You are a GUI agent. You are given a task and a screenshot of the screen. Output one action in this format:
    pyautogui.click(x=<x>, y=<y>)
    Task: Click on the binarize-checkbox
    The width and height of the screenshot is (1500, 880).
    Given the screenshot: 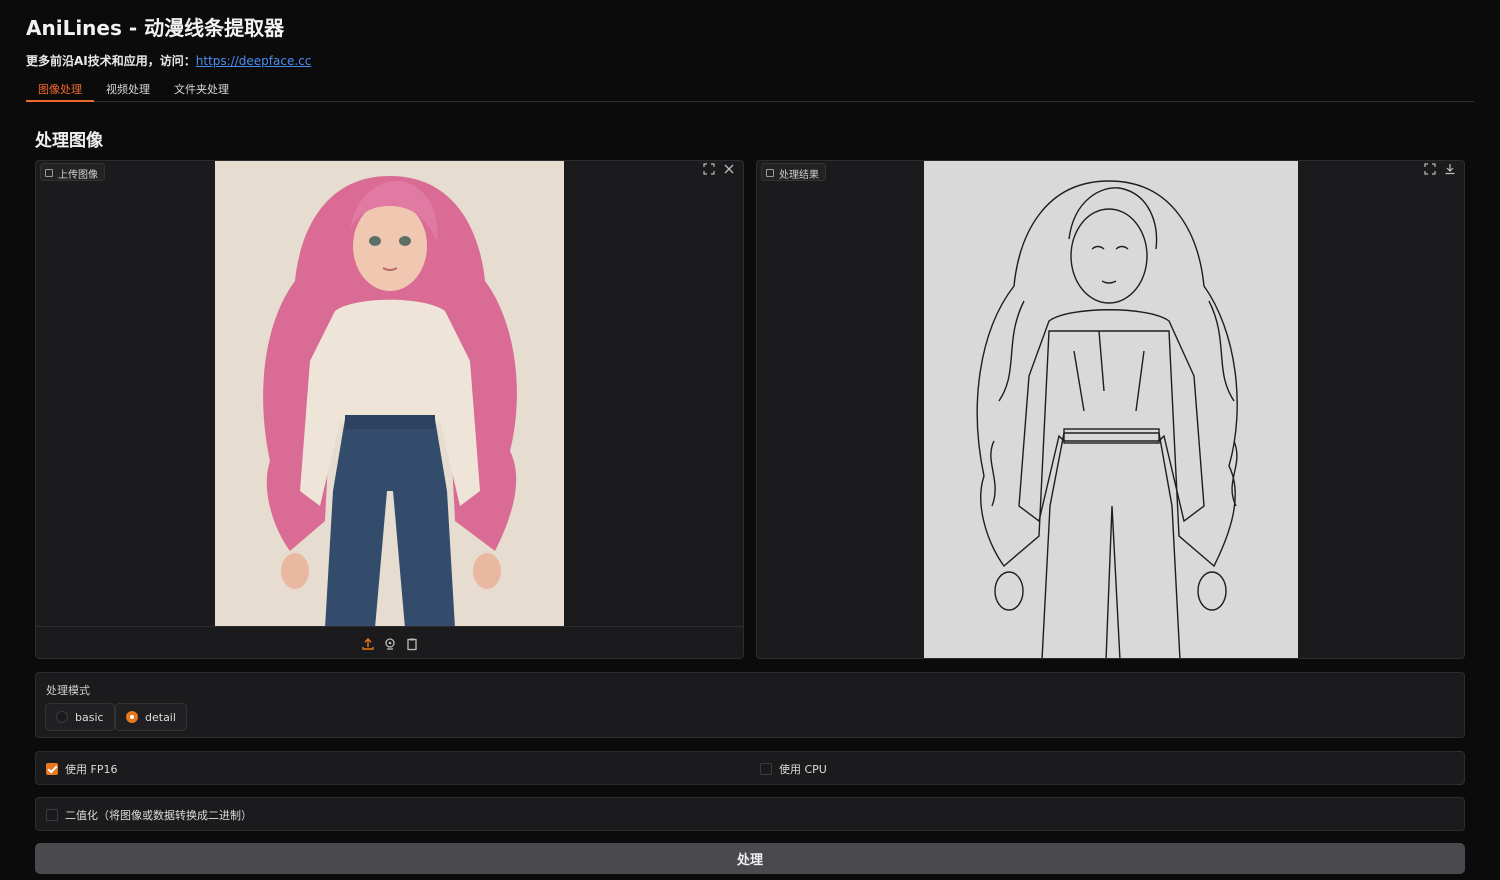 What is the action you would take?
    pyautogui.click(x=52, y=815)
    